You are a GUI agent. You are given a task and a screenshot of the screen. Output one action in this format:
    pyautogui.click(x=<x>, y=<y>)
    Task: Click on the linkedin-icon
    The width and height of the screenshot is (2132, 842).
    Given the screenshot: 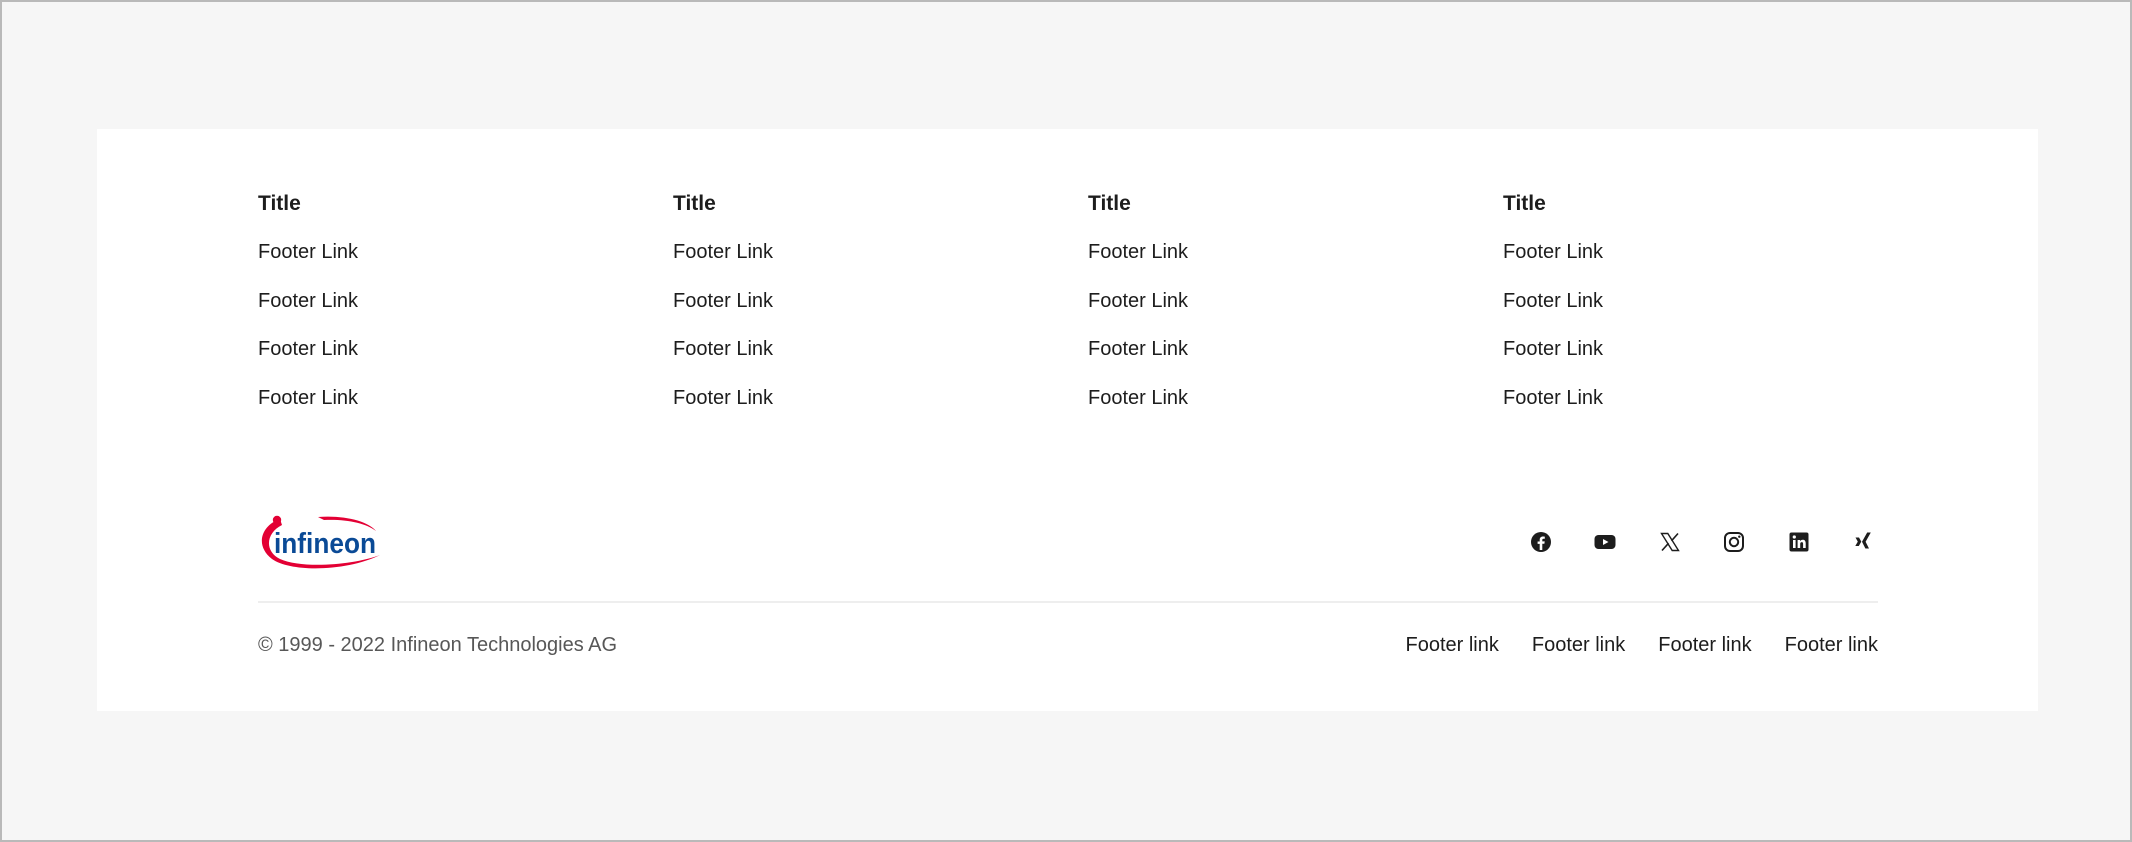 What is the action you would take?
    pyautogui.click(x=1799, y=542)
    